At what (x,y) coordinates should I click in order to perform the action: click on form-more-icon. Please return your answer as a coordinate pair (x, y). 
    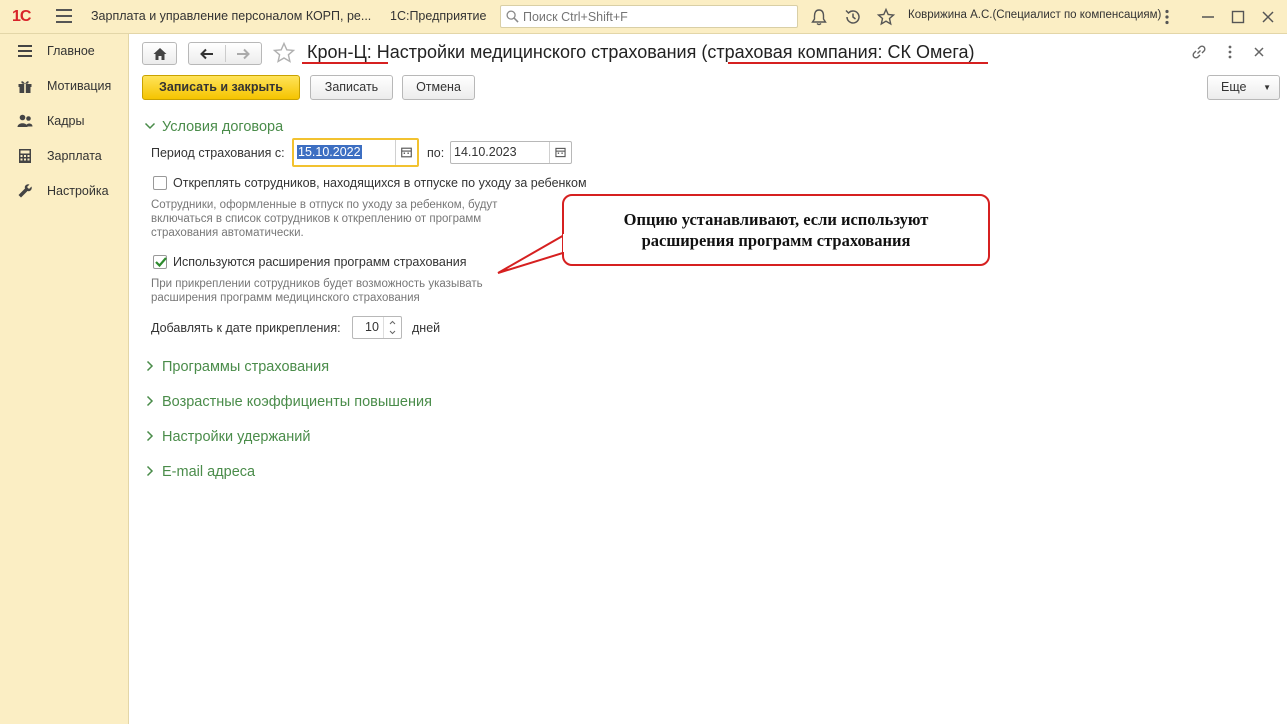
    Looking at the image, I should click on (1230, 52).